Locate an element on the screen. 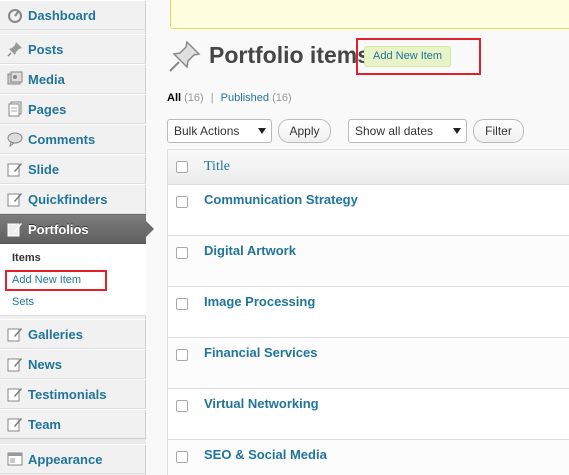 Image resolution: width=569 pixels, height=475 pixels. bulk-actions-select: Bulk Actions is located at coordinates (219, 131).